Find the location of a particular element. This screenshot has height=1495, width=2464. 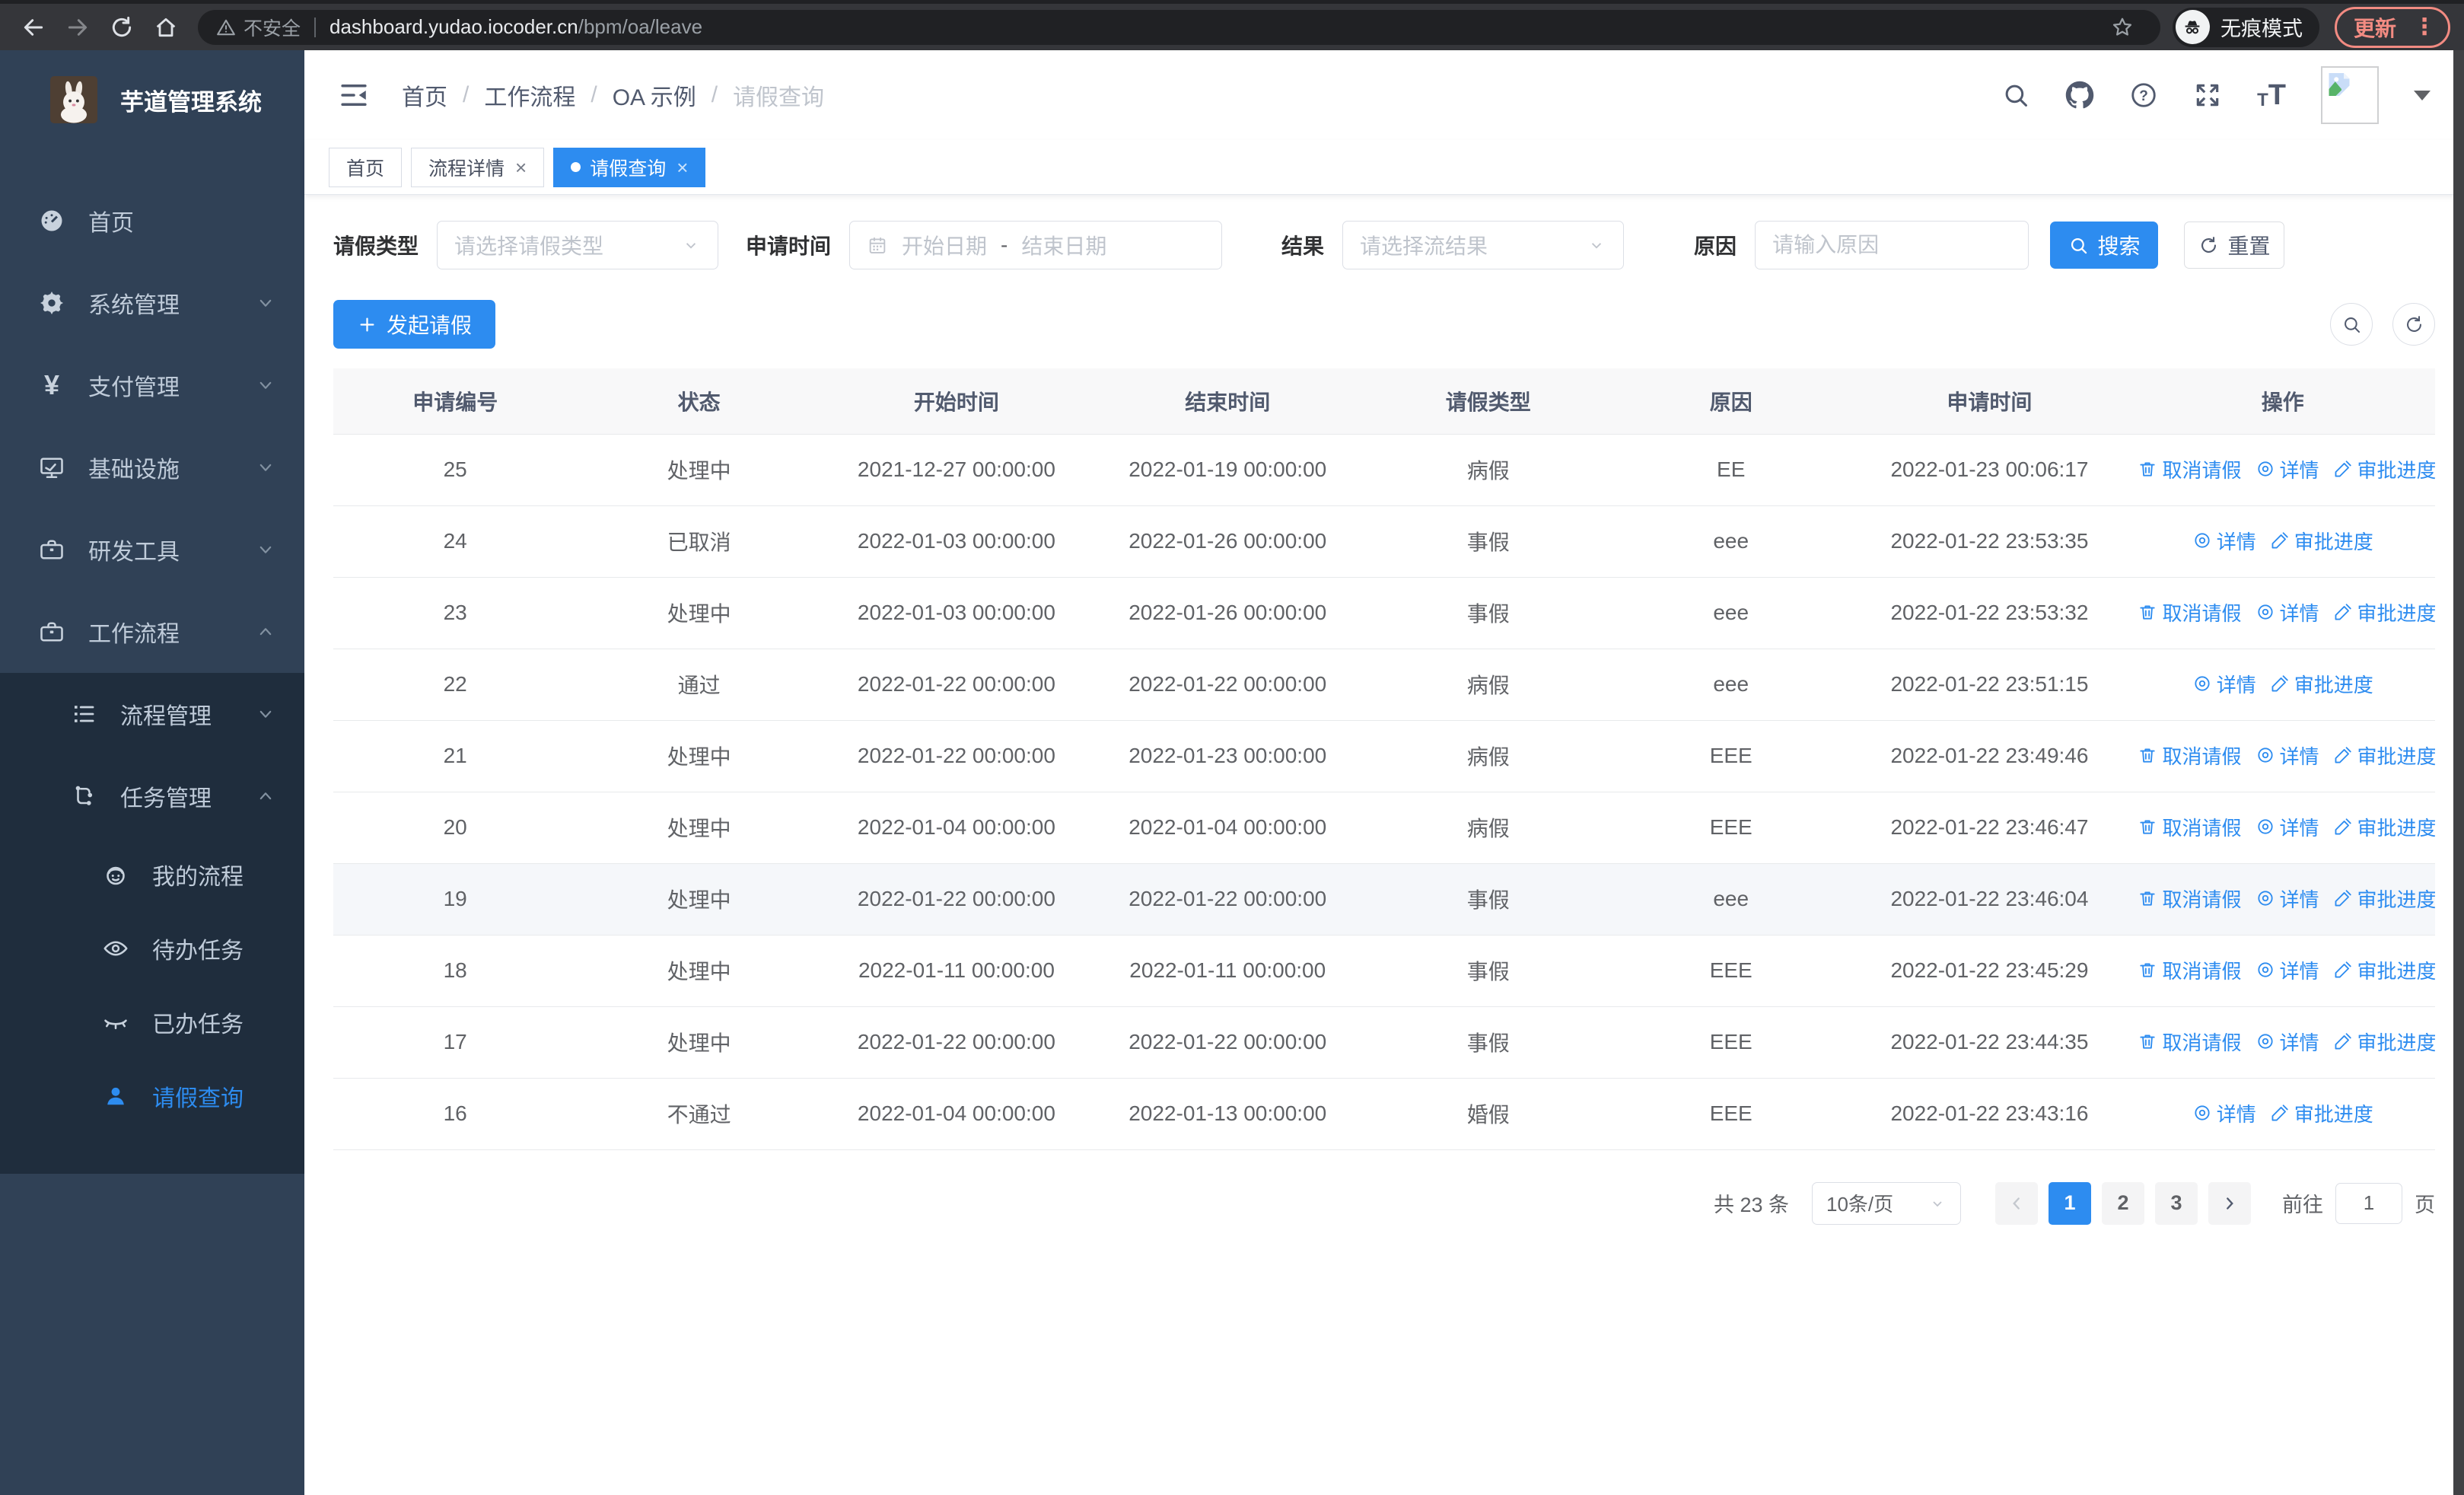

help-icon: ? is located at coordinates (2143, 96).